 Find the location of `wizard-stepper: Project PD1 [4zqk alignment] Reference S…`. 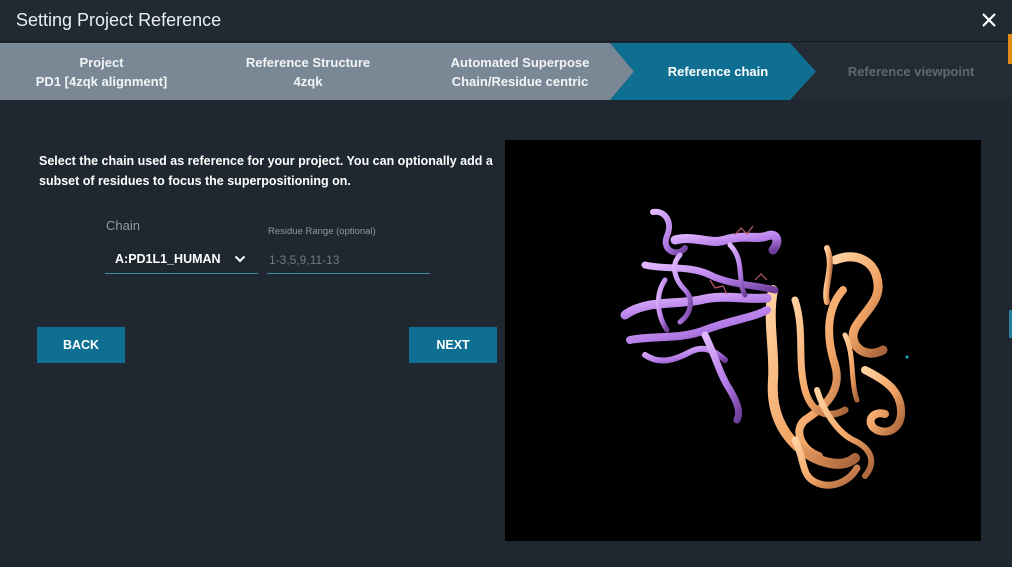

wizard-stepper: Project PD1 [4zqk alignment] Reference S… is located at coordinates (506, 71).